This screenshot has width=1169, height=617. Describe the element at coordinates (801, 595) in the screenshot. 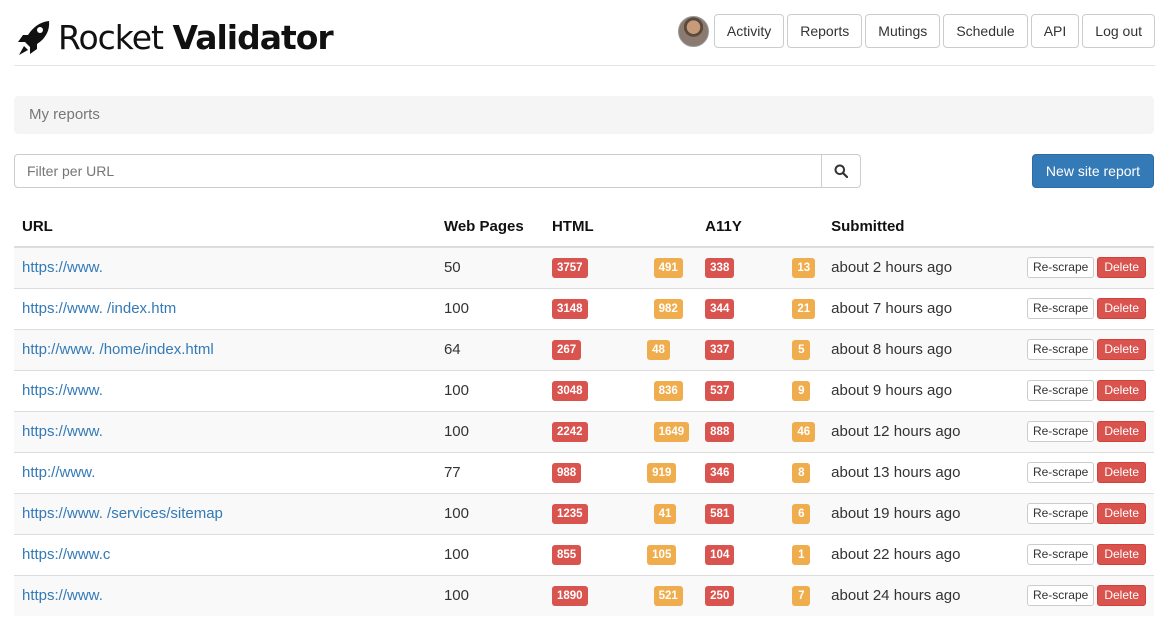

I see `a11y-warnings-badge: 7` at that location.